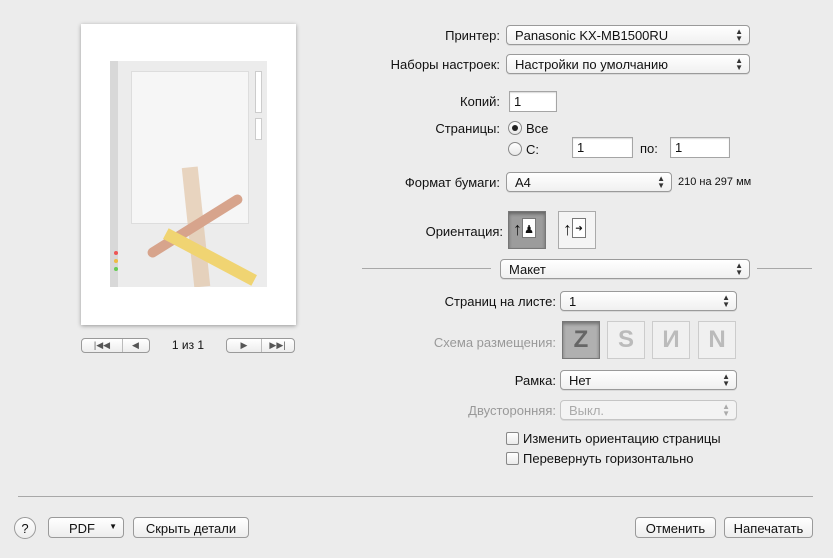 This screenshot has width=833, height=558. What do you see at coordinates (464, 231) in the screenshot?
I see `orientation-label: Ориентация:` at bounding box center [464, 231].